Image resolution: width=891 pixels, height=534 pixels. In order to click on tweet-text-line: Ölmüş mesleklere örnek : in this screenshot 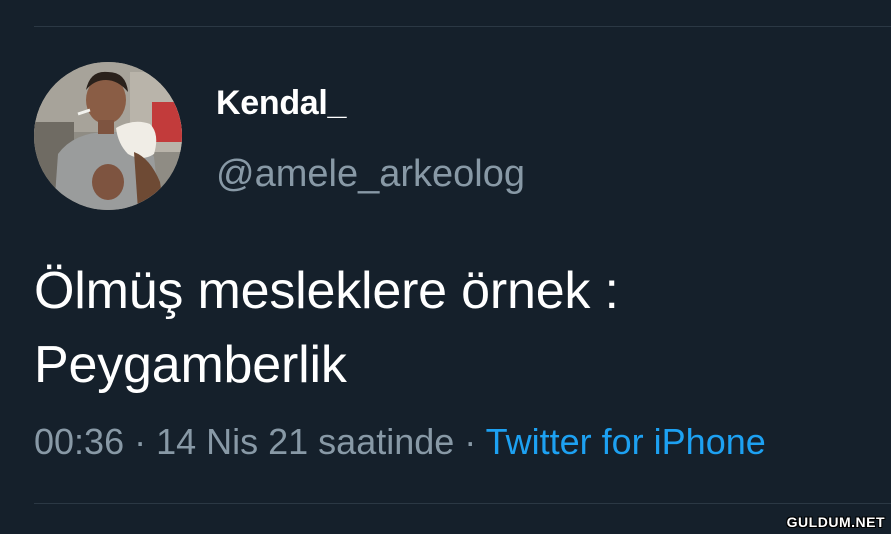, I will do `click(326, 291)`.